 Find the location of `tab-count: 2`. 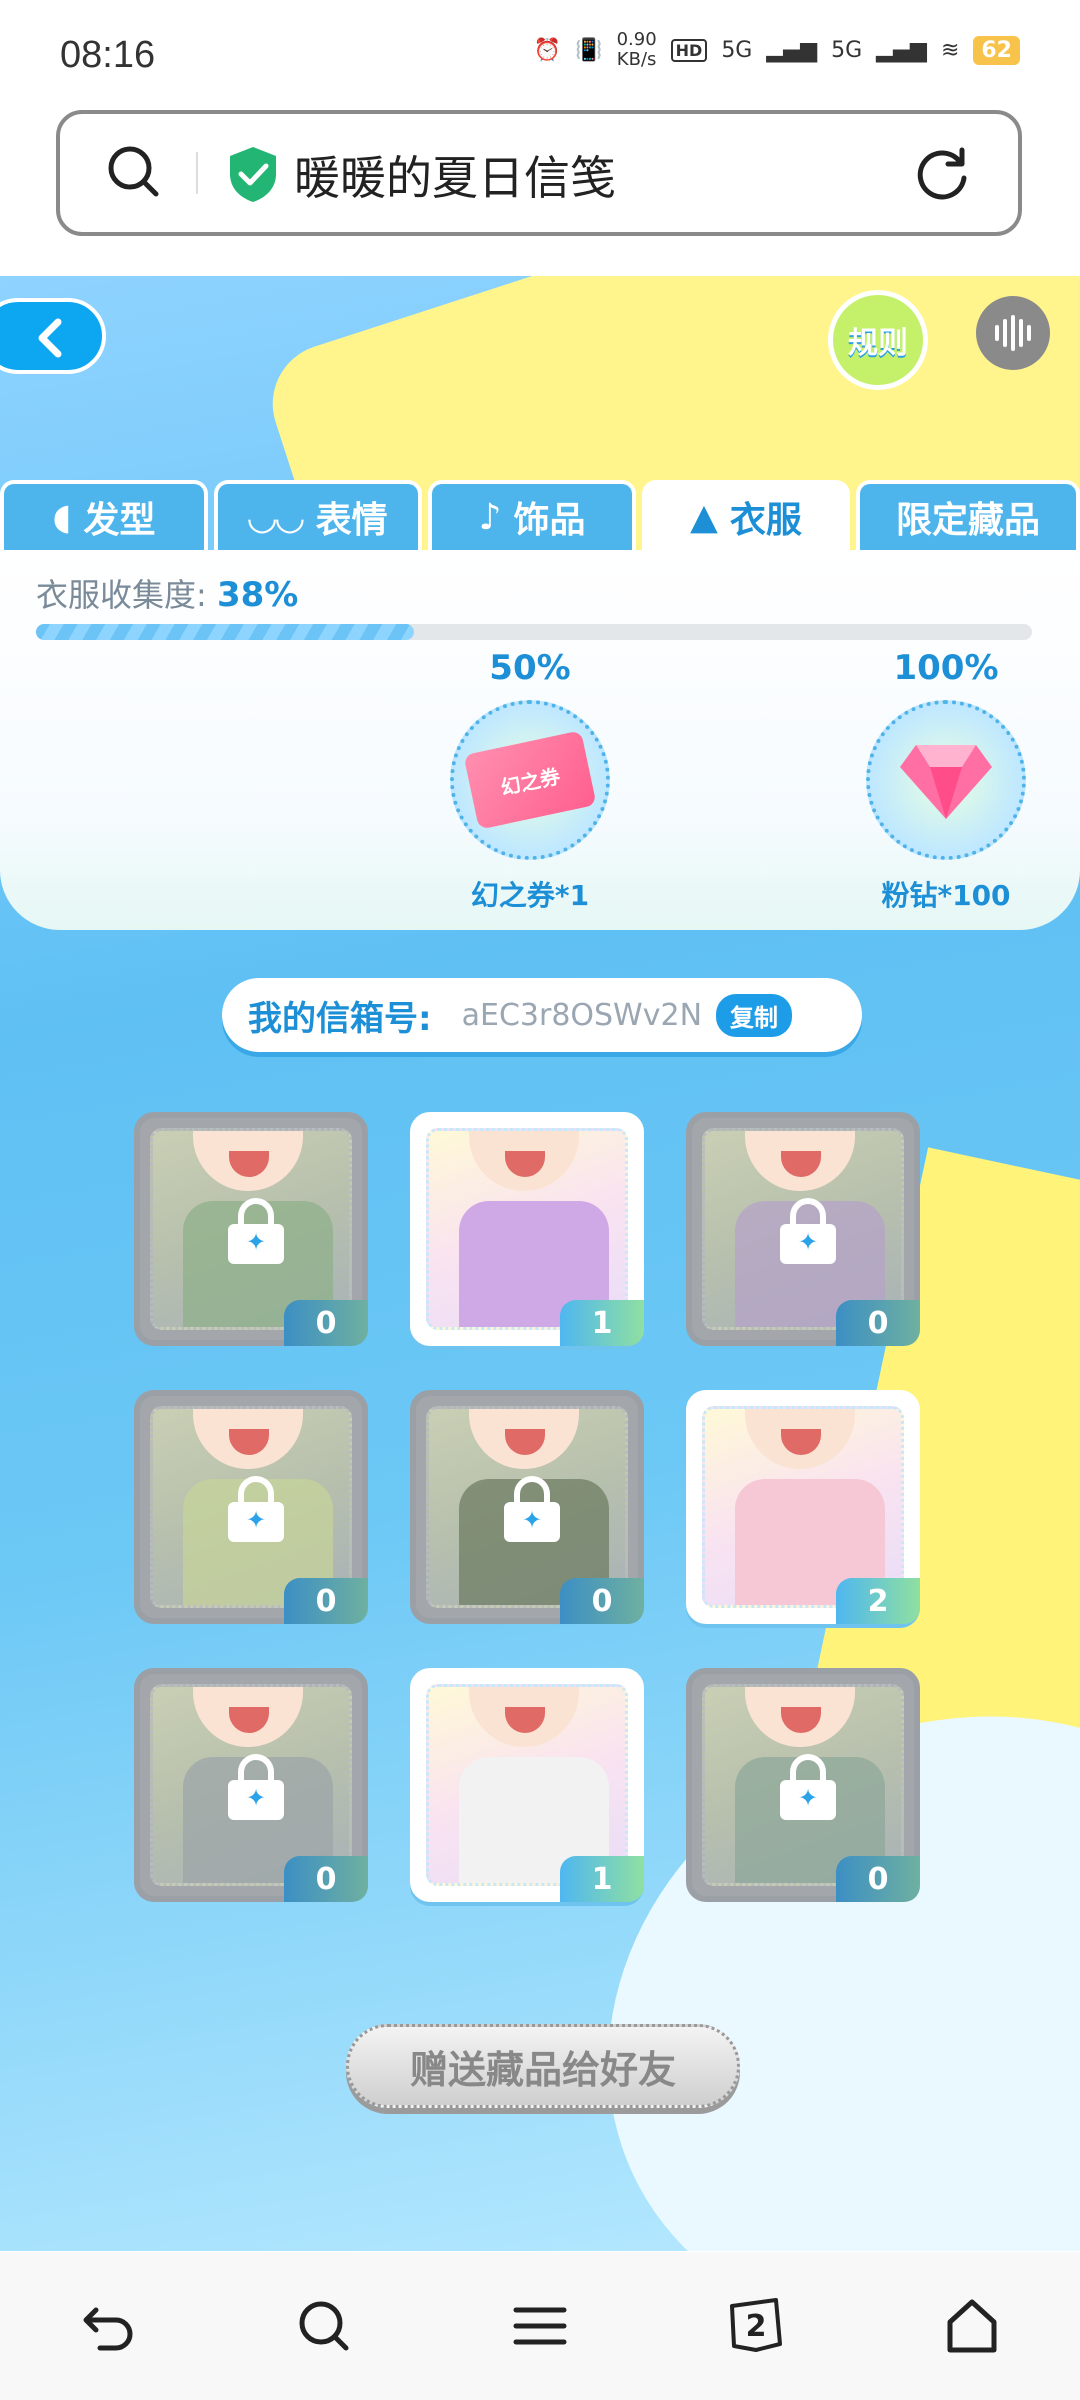

tab-count: 2 is located at coordinates (756, 2326).